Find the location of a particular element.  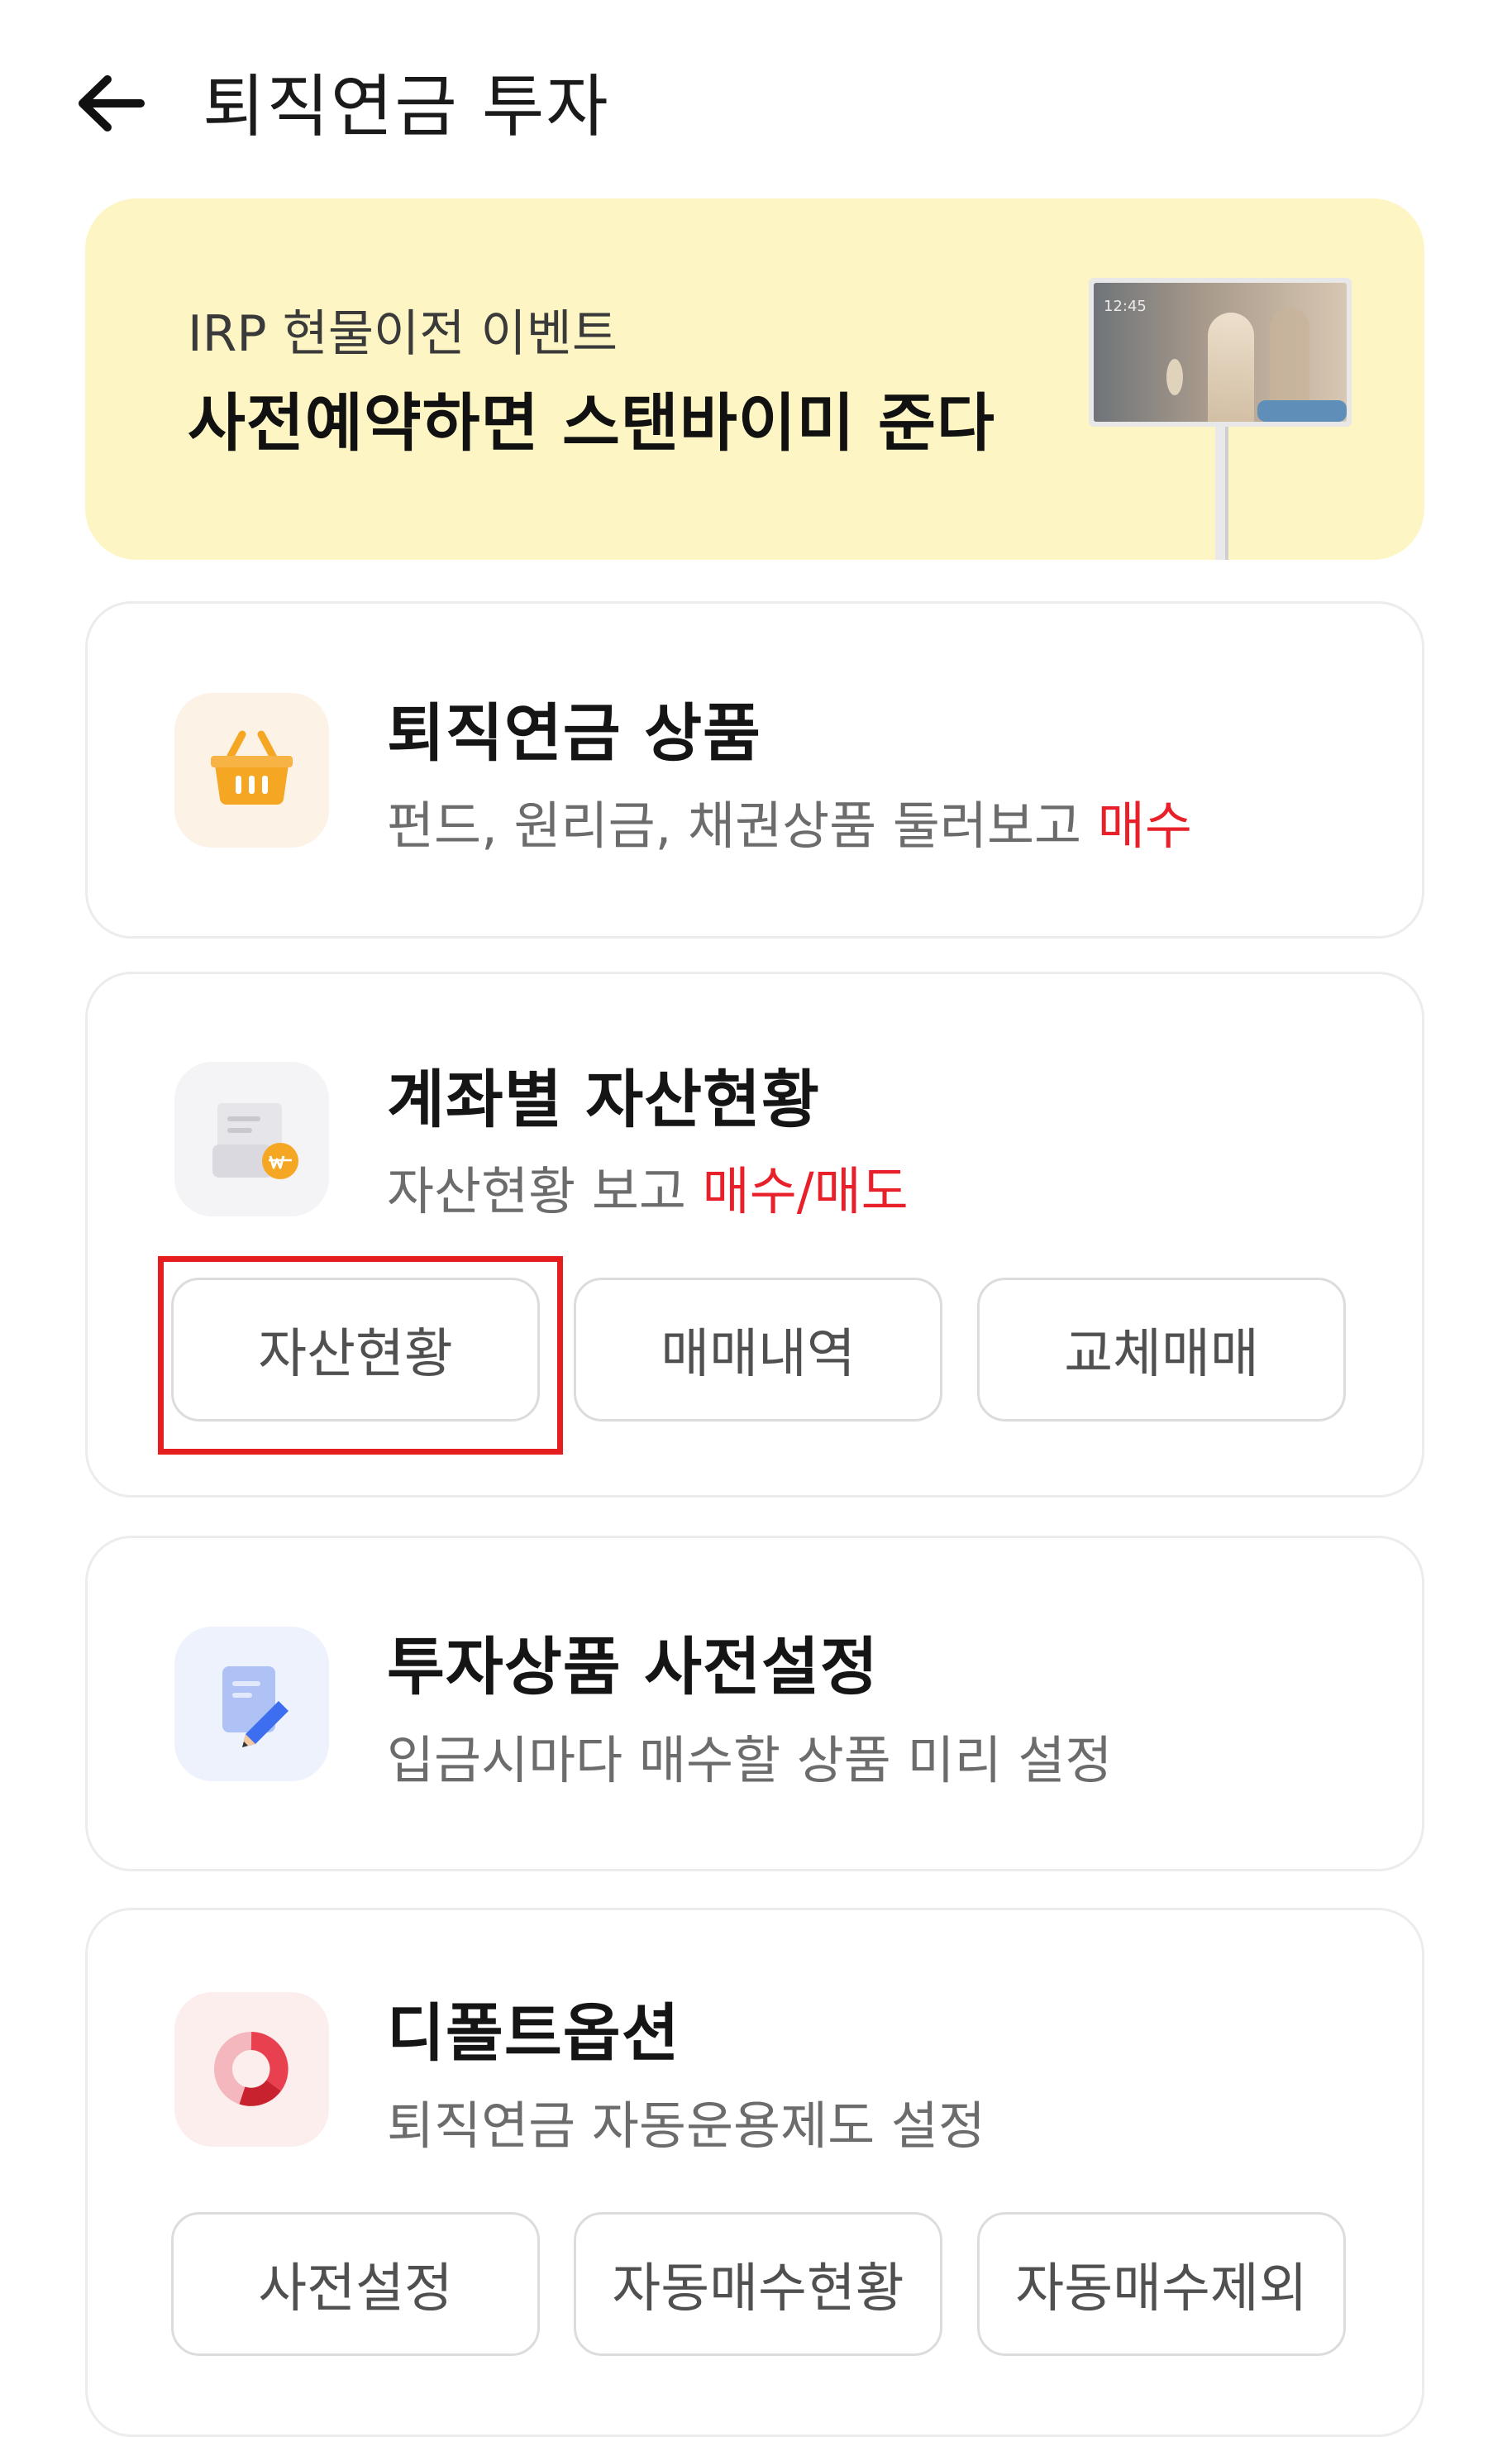

switch-trade-button: 교체매매 is located at coordinates (1161, 1350).